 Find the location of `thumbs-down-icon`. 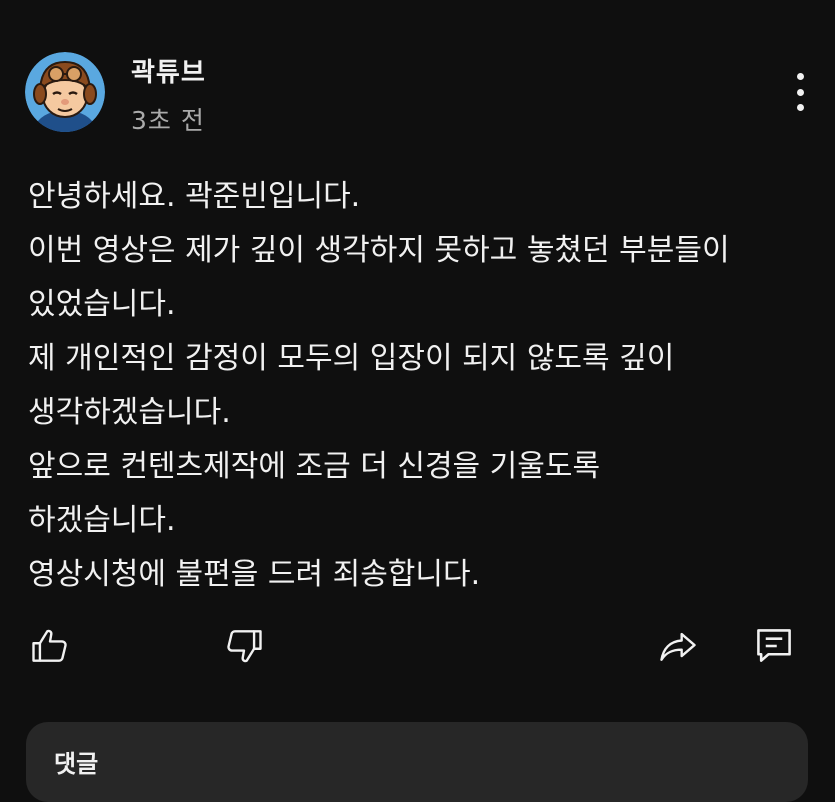

thumbs-down-icon is located at coordinates (244, 646).